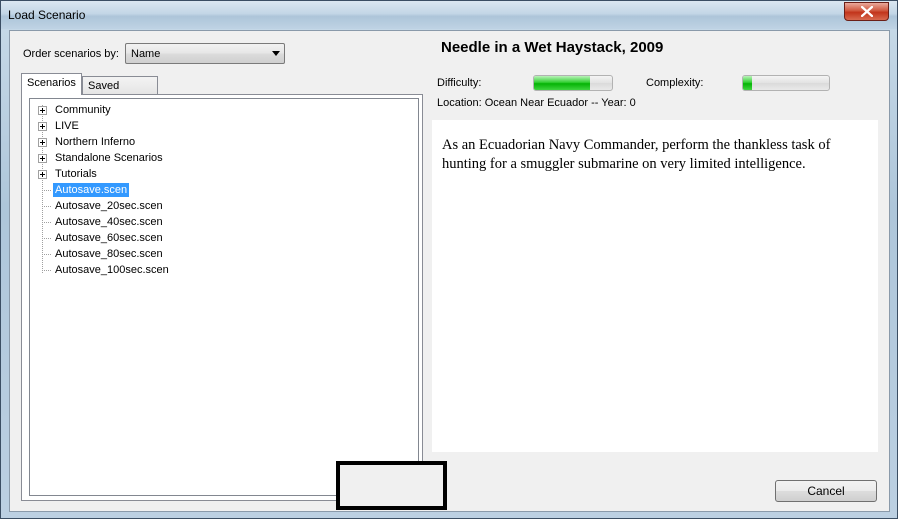 The height and width of the screenshot is (519, 898). What do you see at coordinates (109, 222) in the screenshot?
I see `tree-item-label: Autosave_40sec.scen` at bounding box center [109, 222].